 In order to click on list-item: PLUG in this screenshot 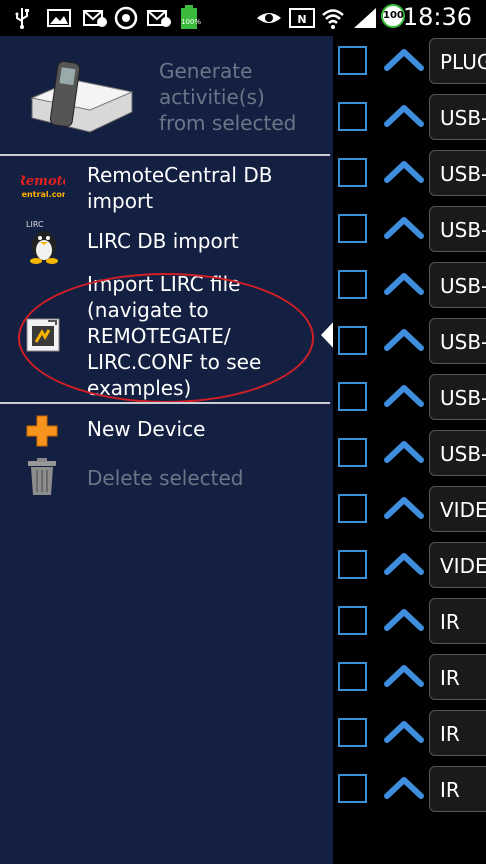, I will do `click(409, 66)`.